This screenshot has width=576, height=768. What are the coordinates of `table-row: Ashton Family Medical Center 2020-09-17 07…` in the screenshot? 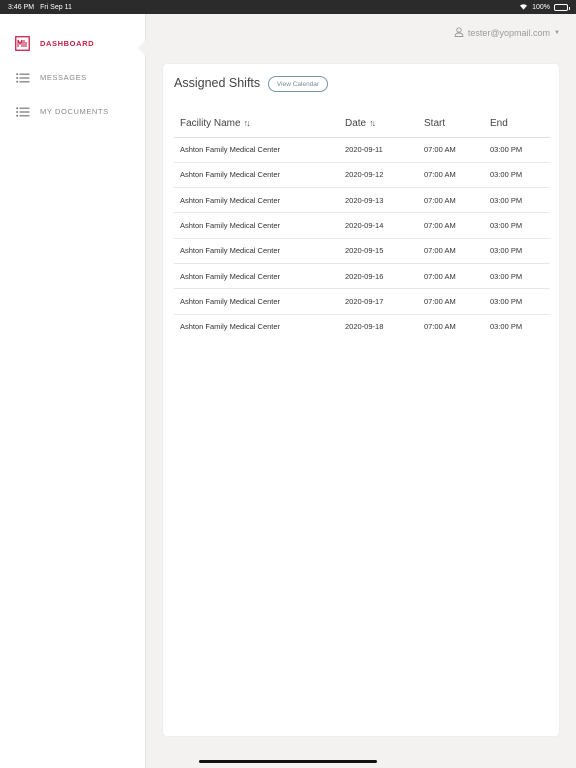 It's located at (362, 301).